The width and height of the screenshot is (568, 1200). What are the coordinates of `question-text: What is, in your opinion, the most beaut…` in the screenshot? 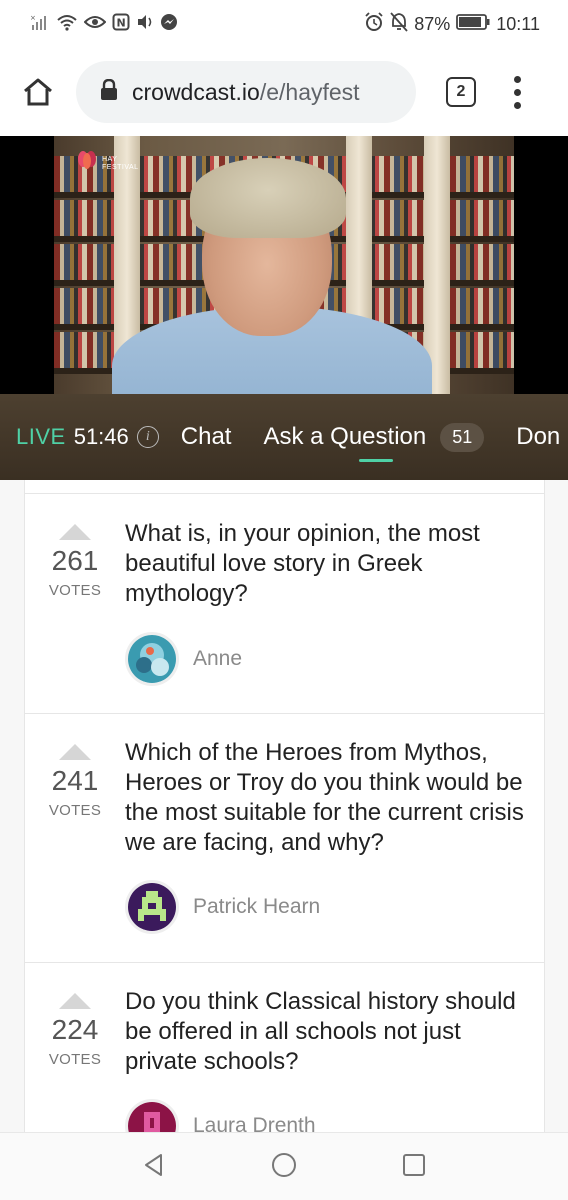 It's located at (302, 563).